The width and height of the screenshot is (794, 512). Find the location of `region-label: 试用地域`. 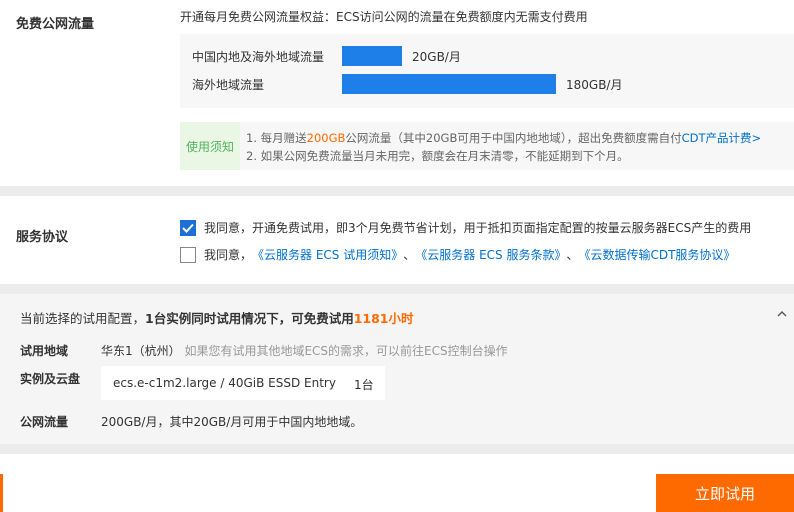

region-label: 试用地域 is located at coordinates (44, 351).